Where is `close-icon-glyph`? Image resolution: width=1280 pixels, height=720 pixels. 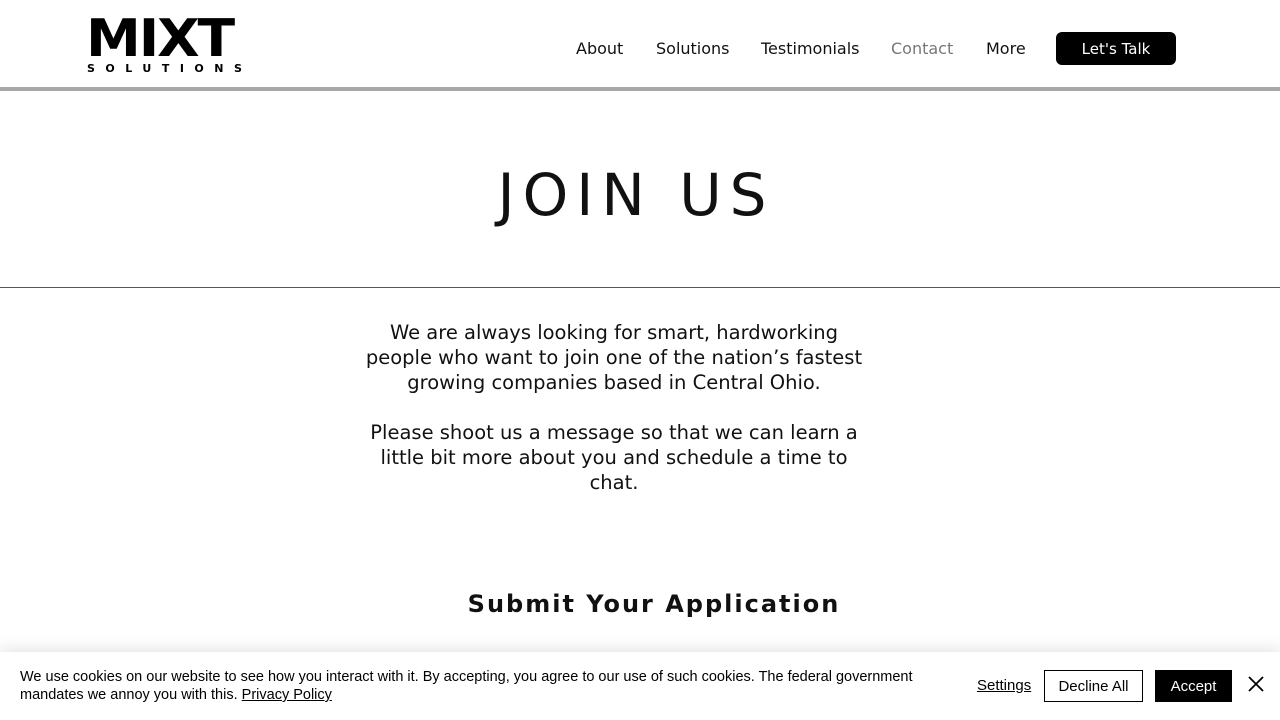
close-icon-glyph is located at coordinates (1256, 684).